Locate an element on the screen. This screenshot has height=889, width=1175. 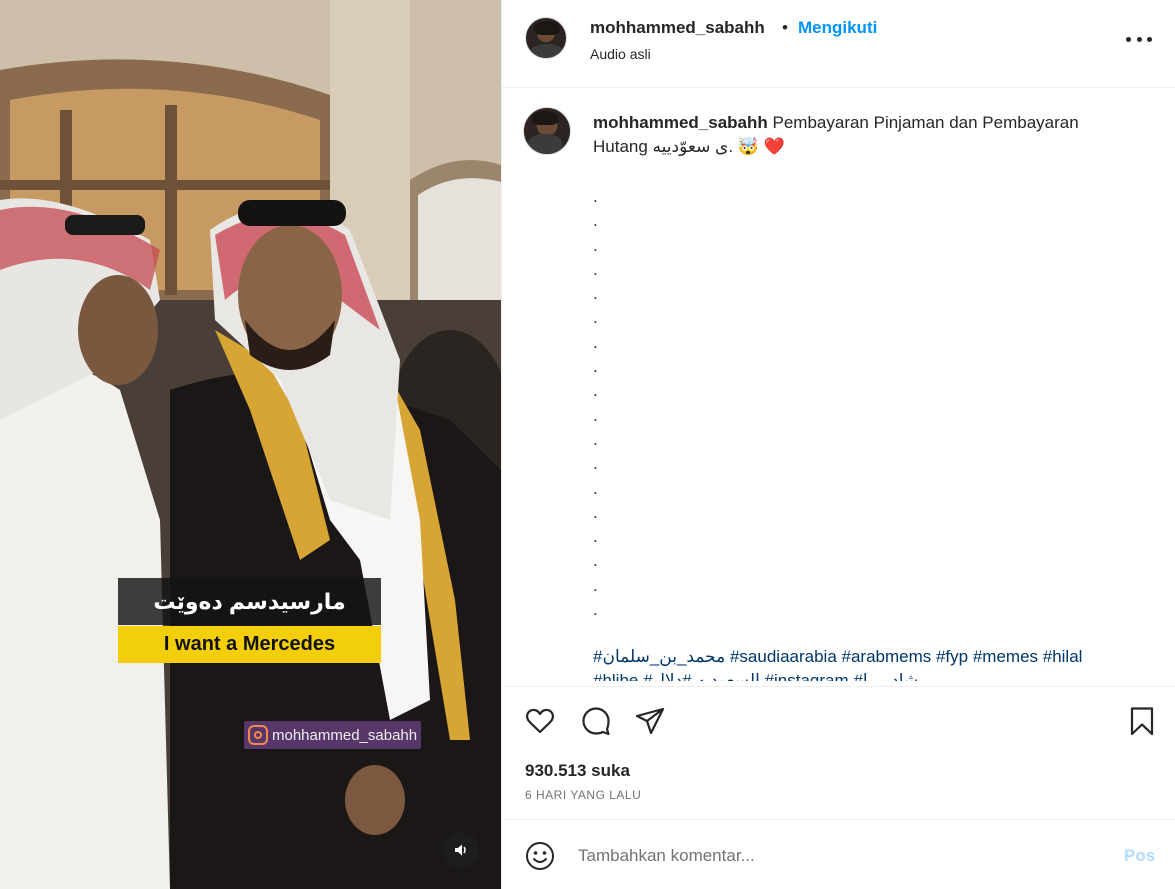
audio-link: Audio asli is located at coordinates (620, 54).